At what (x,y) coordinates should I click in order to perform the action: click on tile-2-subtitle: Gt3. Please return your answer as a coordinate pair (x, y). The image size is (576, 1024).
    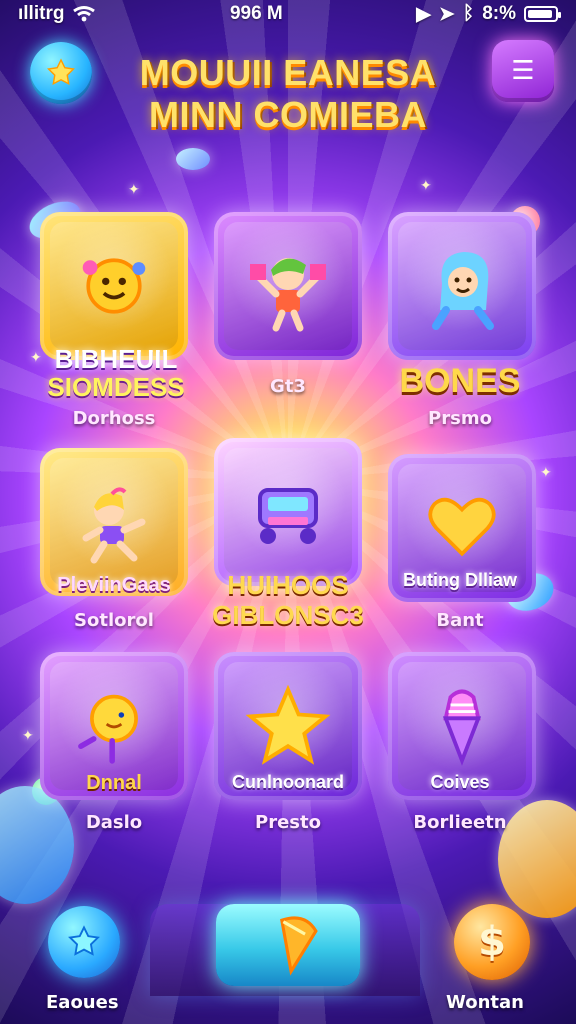
    Looking at the image, I should click on (288, 386).